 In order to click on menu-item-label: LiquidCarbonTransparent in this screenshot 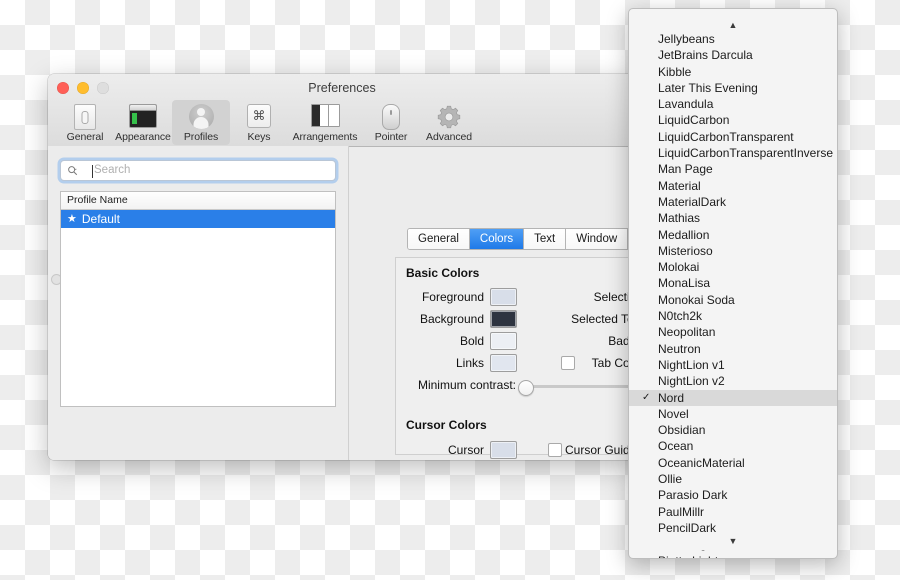, I will do `click(726, 136)`.